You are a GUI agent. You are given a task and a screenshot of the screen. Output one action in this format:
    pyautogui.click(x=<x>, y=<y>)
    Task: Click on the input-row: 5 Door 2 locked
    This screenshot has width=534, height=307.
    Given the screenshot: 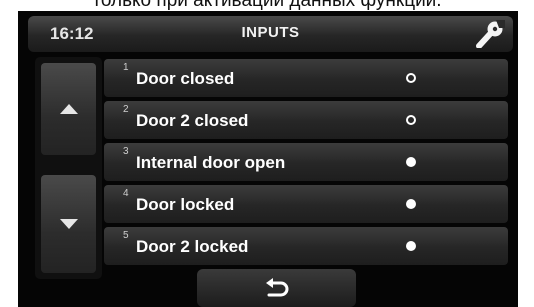 What is the action you would take?
    pyautogui.click(x=306, y=246)
    